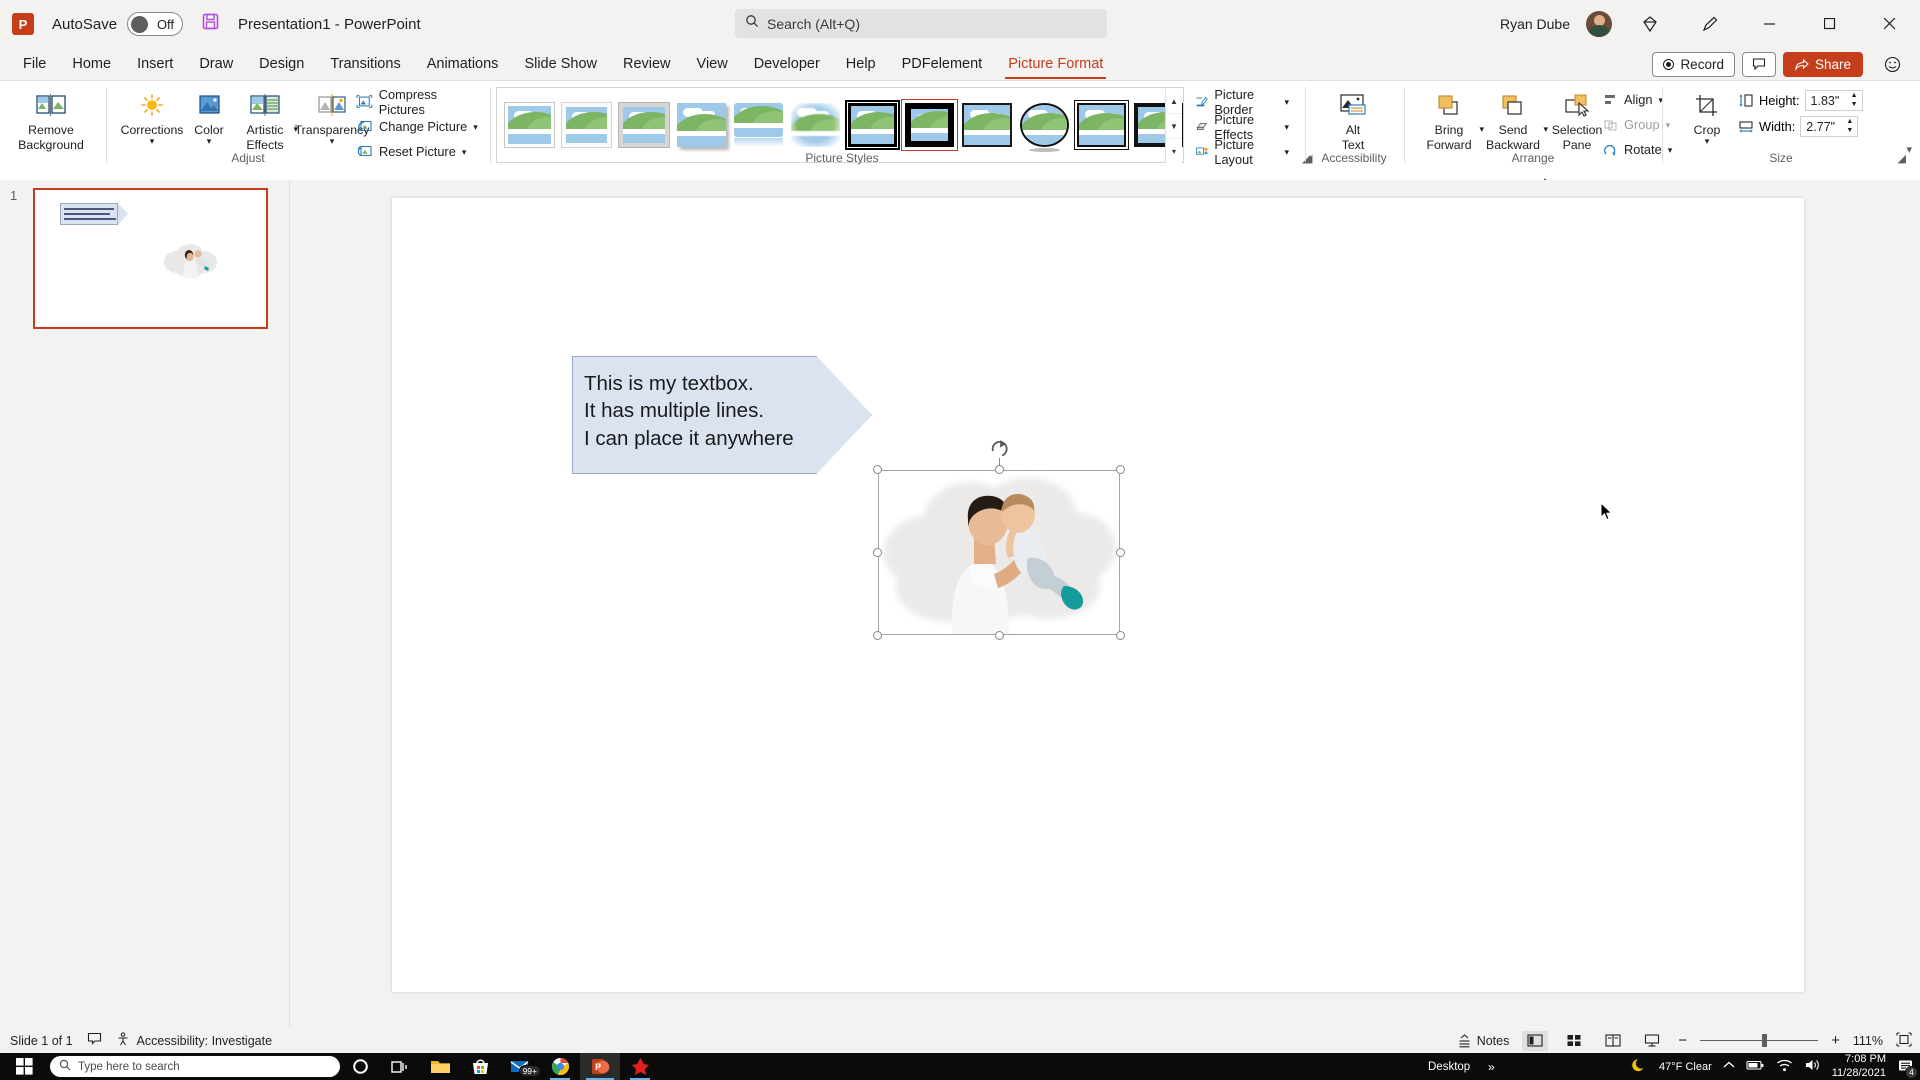 This screenshot has height=1080, width=1920. I want to click on wondershare-icon, so click(640, 1066).